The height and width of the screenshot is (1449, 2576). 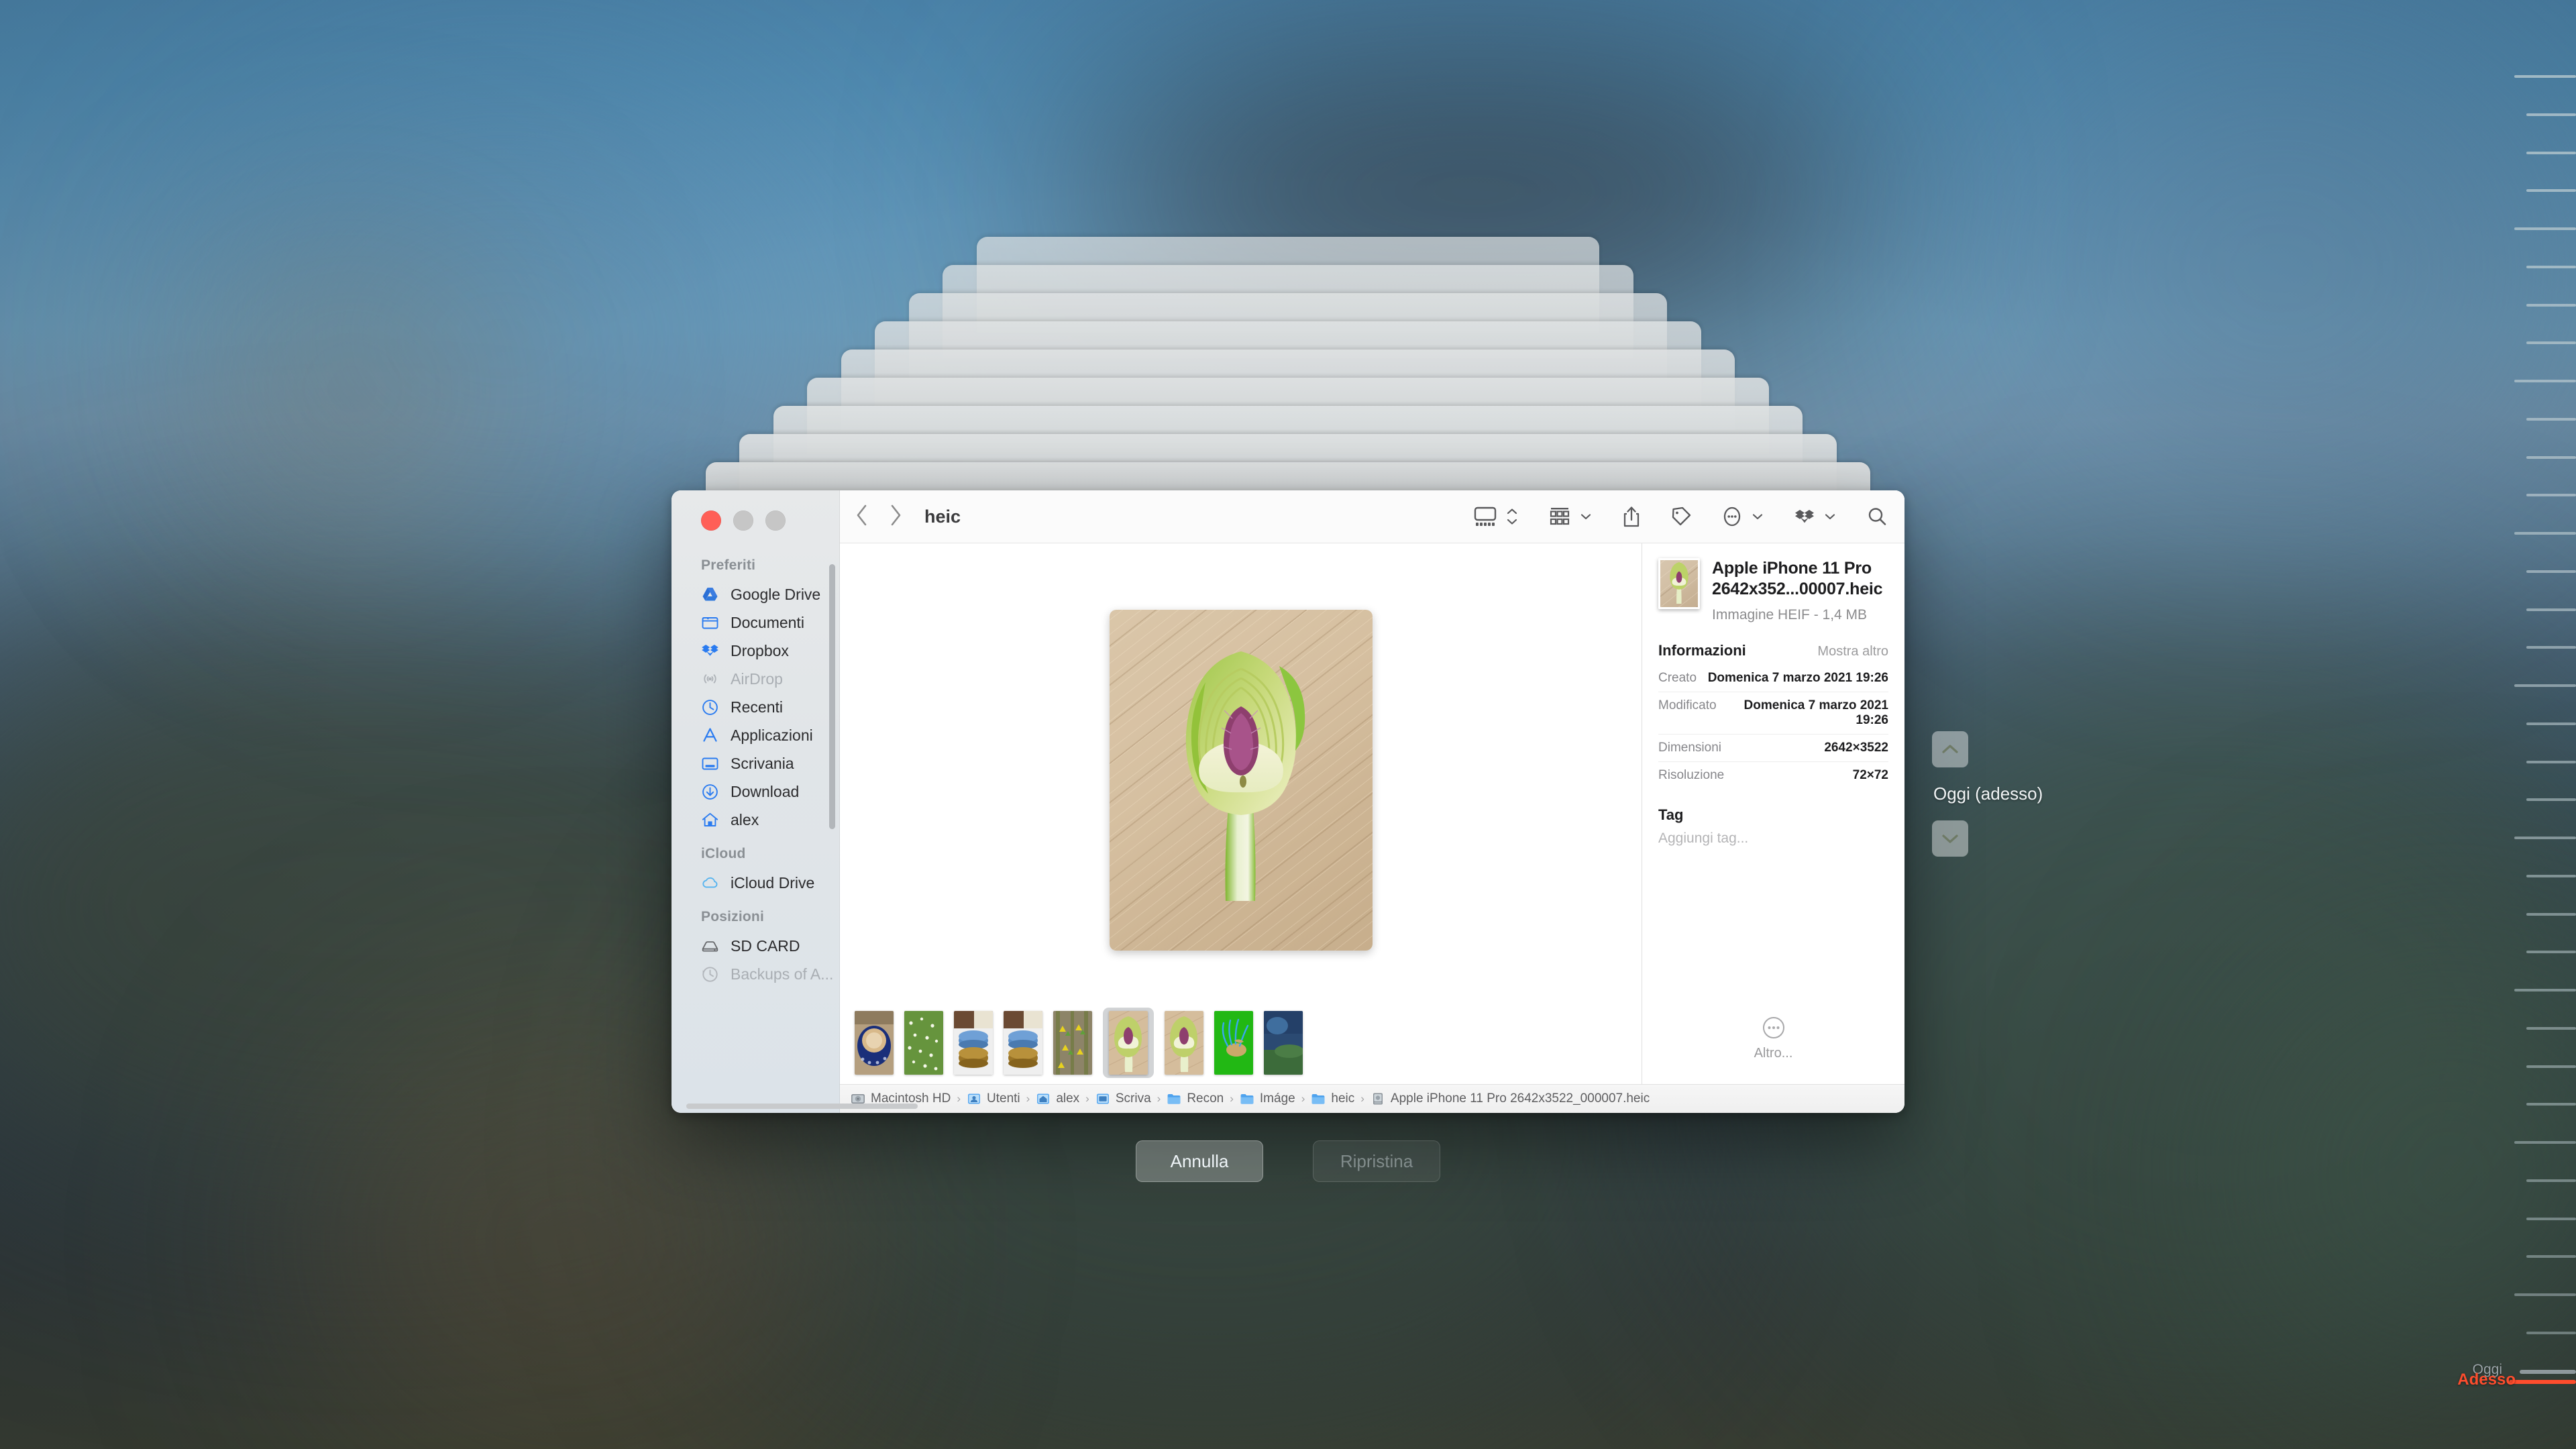 I want to click on sidebar-item-documenti: Documenti, so click(x=755, y=622).